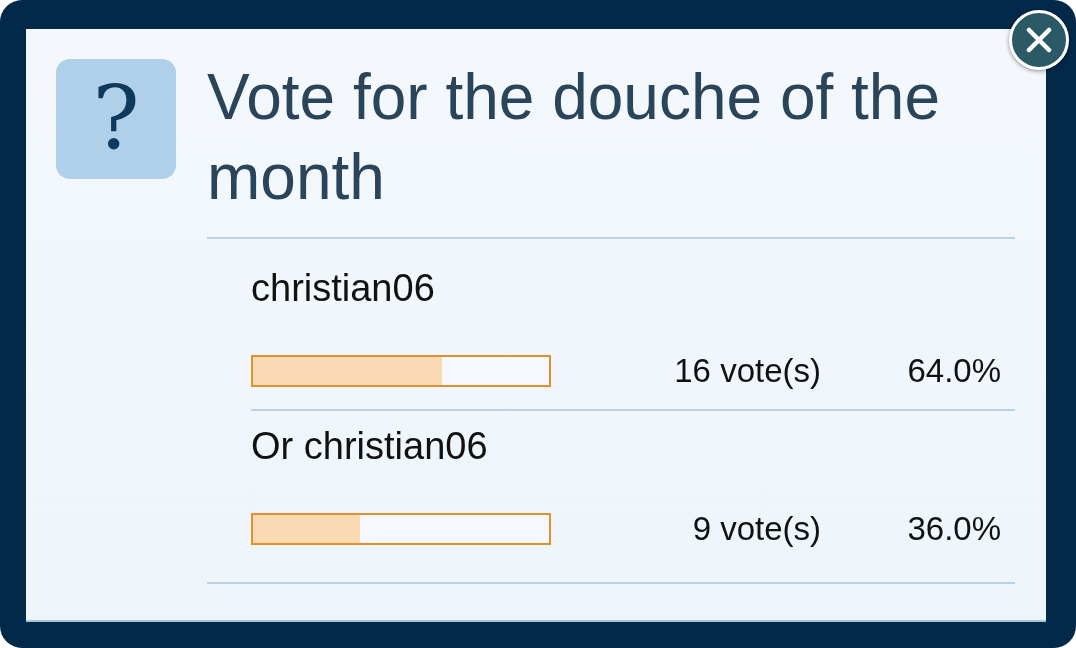 This screenshot has width=1076, height=648. Describe the element at coordinates (370, 446) in the screenshot. I see `option-label: Or christian06` at that location.